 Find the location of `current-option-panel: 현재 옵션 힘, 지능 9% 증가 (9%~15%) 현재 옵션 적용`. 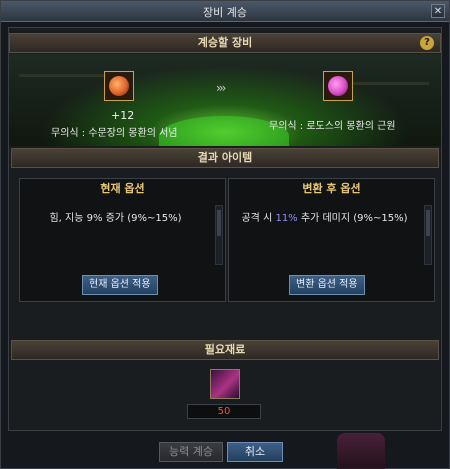

current-option-panel: 현재 옵션 힘, 지능 9% 증가 (9%~15%) 현재 옵션 적용 is located at coordinates (122, 240).